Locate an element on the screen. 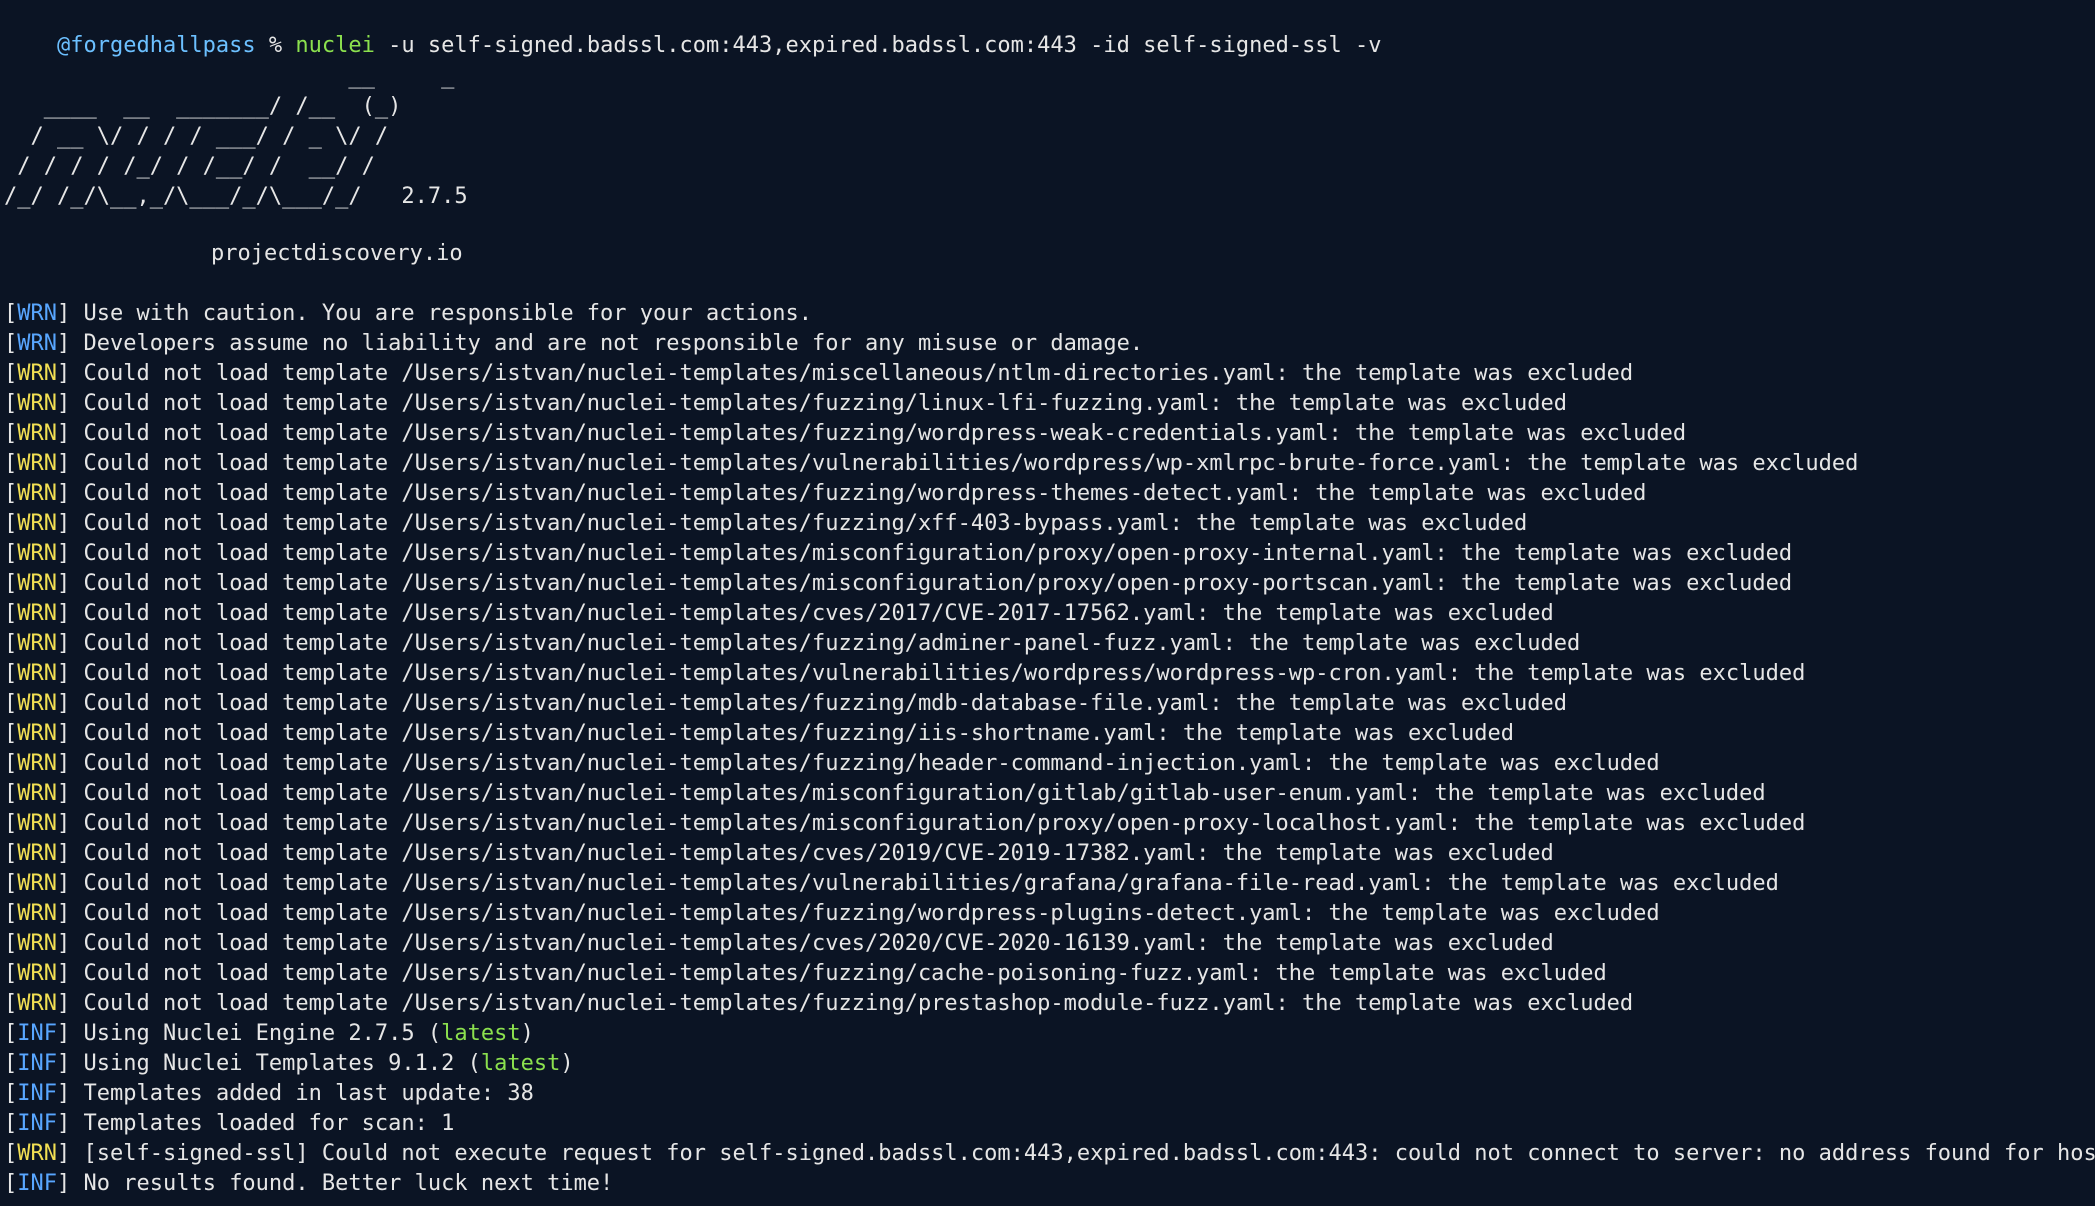  log-message: Templates loaded for scan: 1 is located at coordinates (262, 1123).